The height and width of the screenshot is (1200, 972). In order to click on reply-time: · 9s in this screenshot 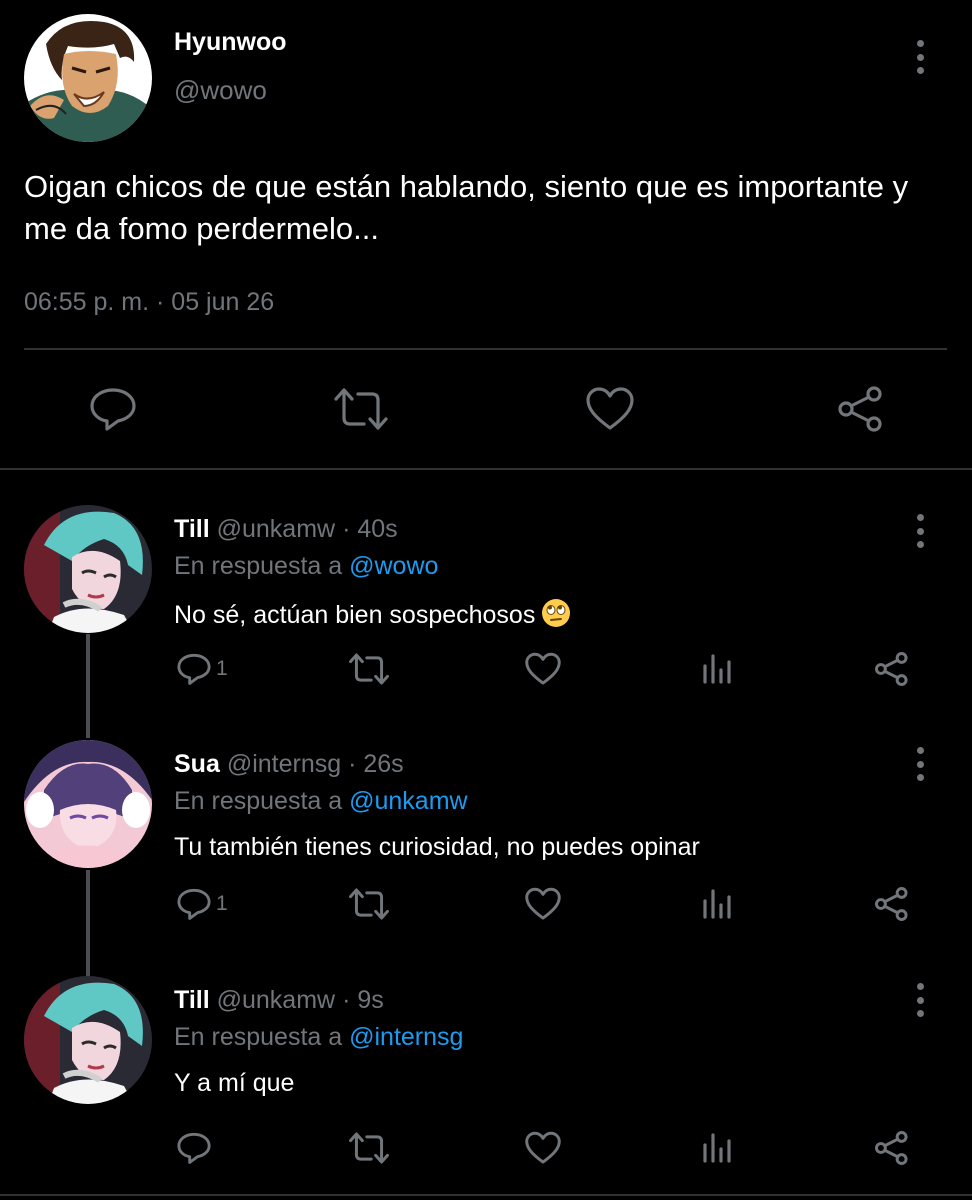, I will do `click(363, 1000)`.